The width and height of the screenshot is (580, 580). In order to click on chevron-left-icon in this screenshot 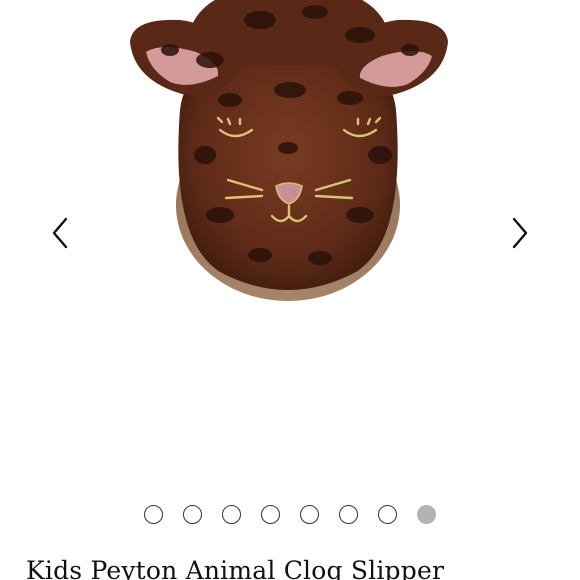, I will do `click(60, 233)`.